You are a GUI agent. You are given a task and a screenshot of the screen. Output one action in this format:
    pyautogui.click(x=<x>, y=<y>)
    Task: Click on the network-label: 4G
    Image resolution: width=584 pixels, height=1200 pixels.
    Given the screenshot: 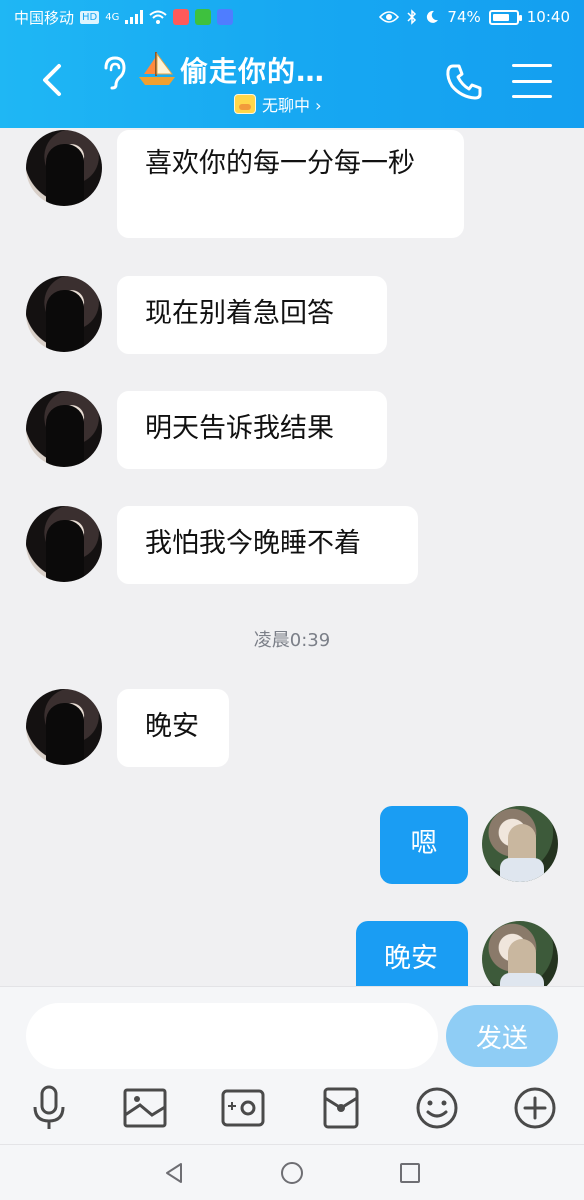 What is the action you would take?
    pyautogui.click(x=112, y=17)
    